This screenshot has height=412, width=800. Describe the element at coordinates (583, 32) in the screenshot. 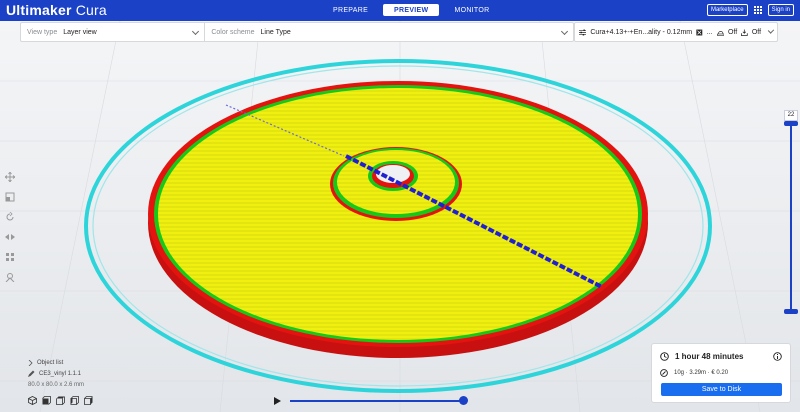

I see `sliders-icon` at that location.